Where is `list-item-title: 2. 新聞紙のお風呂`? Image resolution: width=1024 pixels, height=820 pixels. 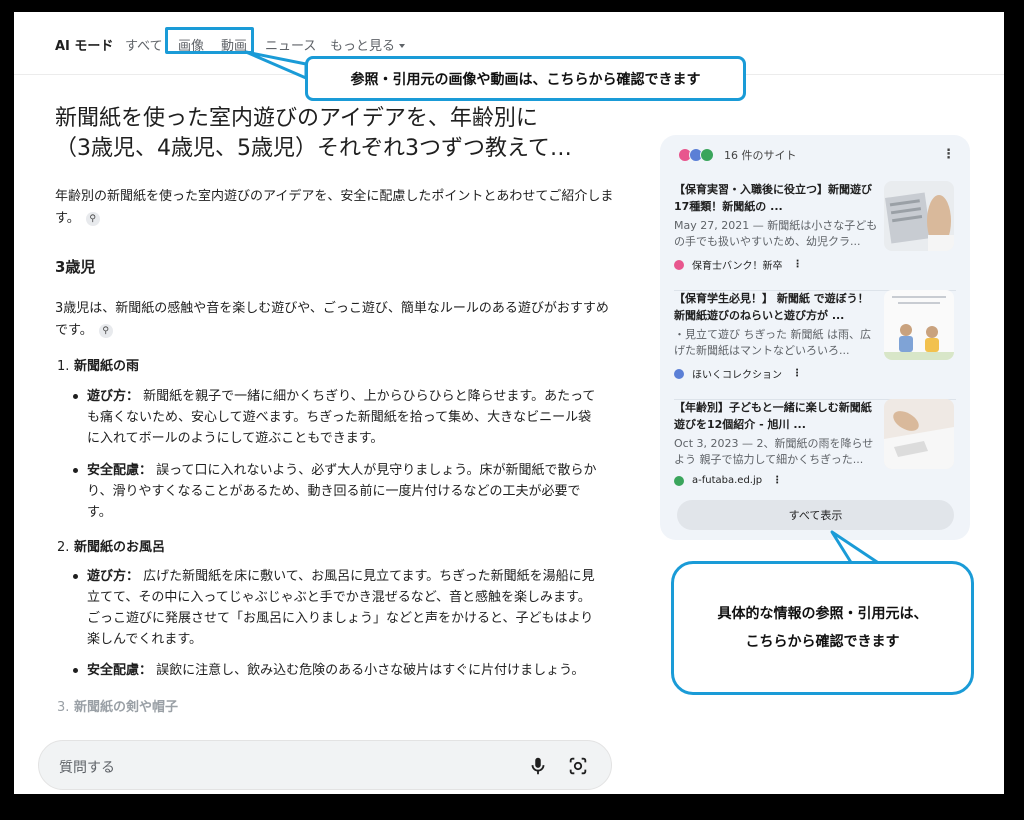 list-item-title: 2. 新聞紙のお風呂 is located at coordinates (111, 545).